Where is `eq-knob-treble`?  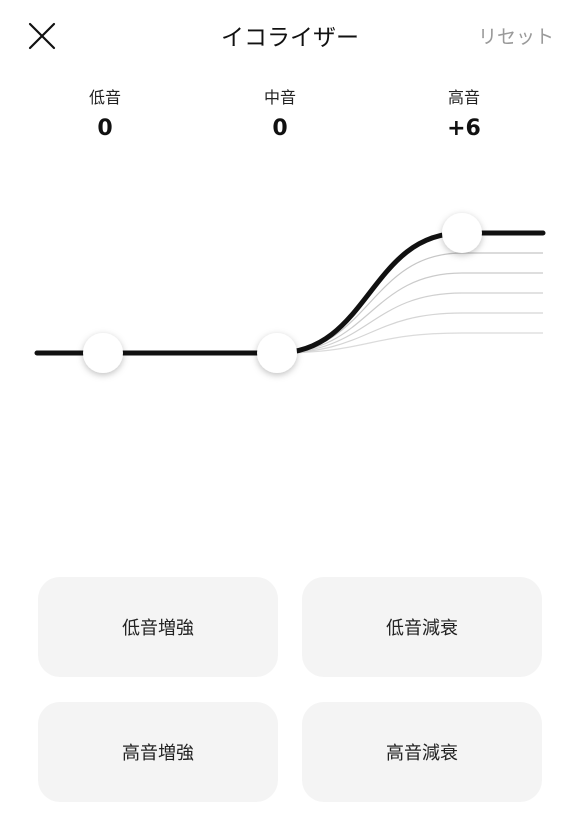
eq-knob-treble is located at coordinates (462, 233).